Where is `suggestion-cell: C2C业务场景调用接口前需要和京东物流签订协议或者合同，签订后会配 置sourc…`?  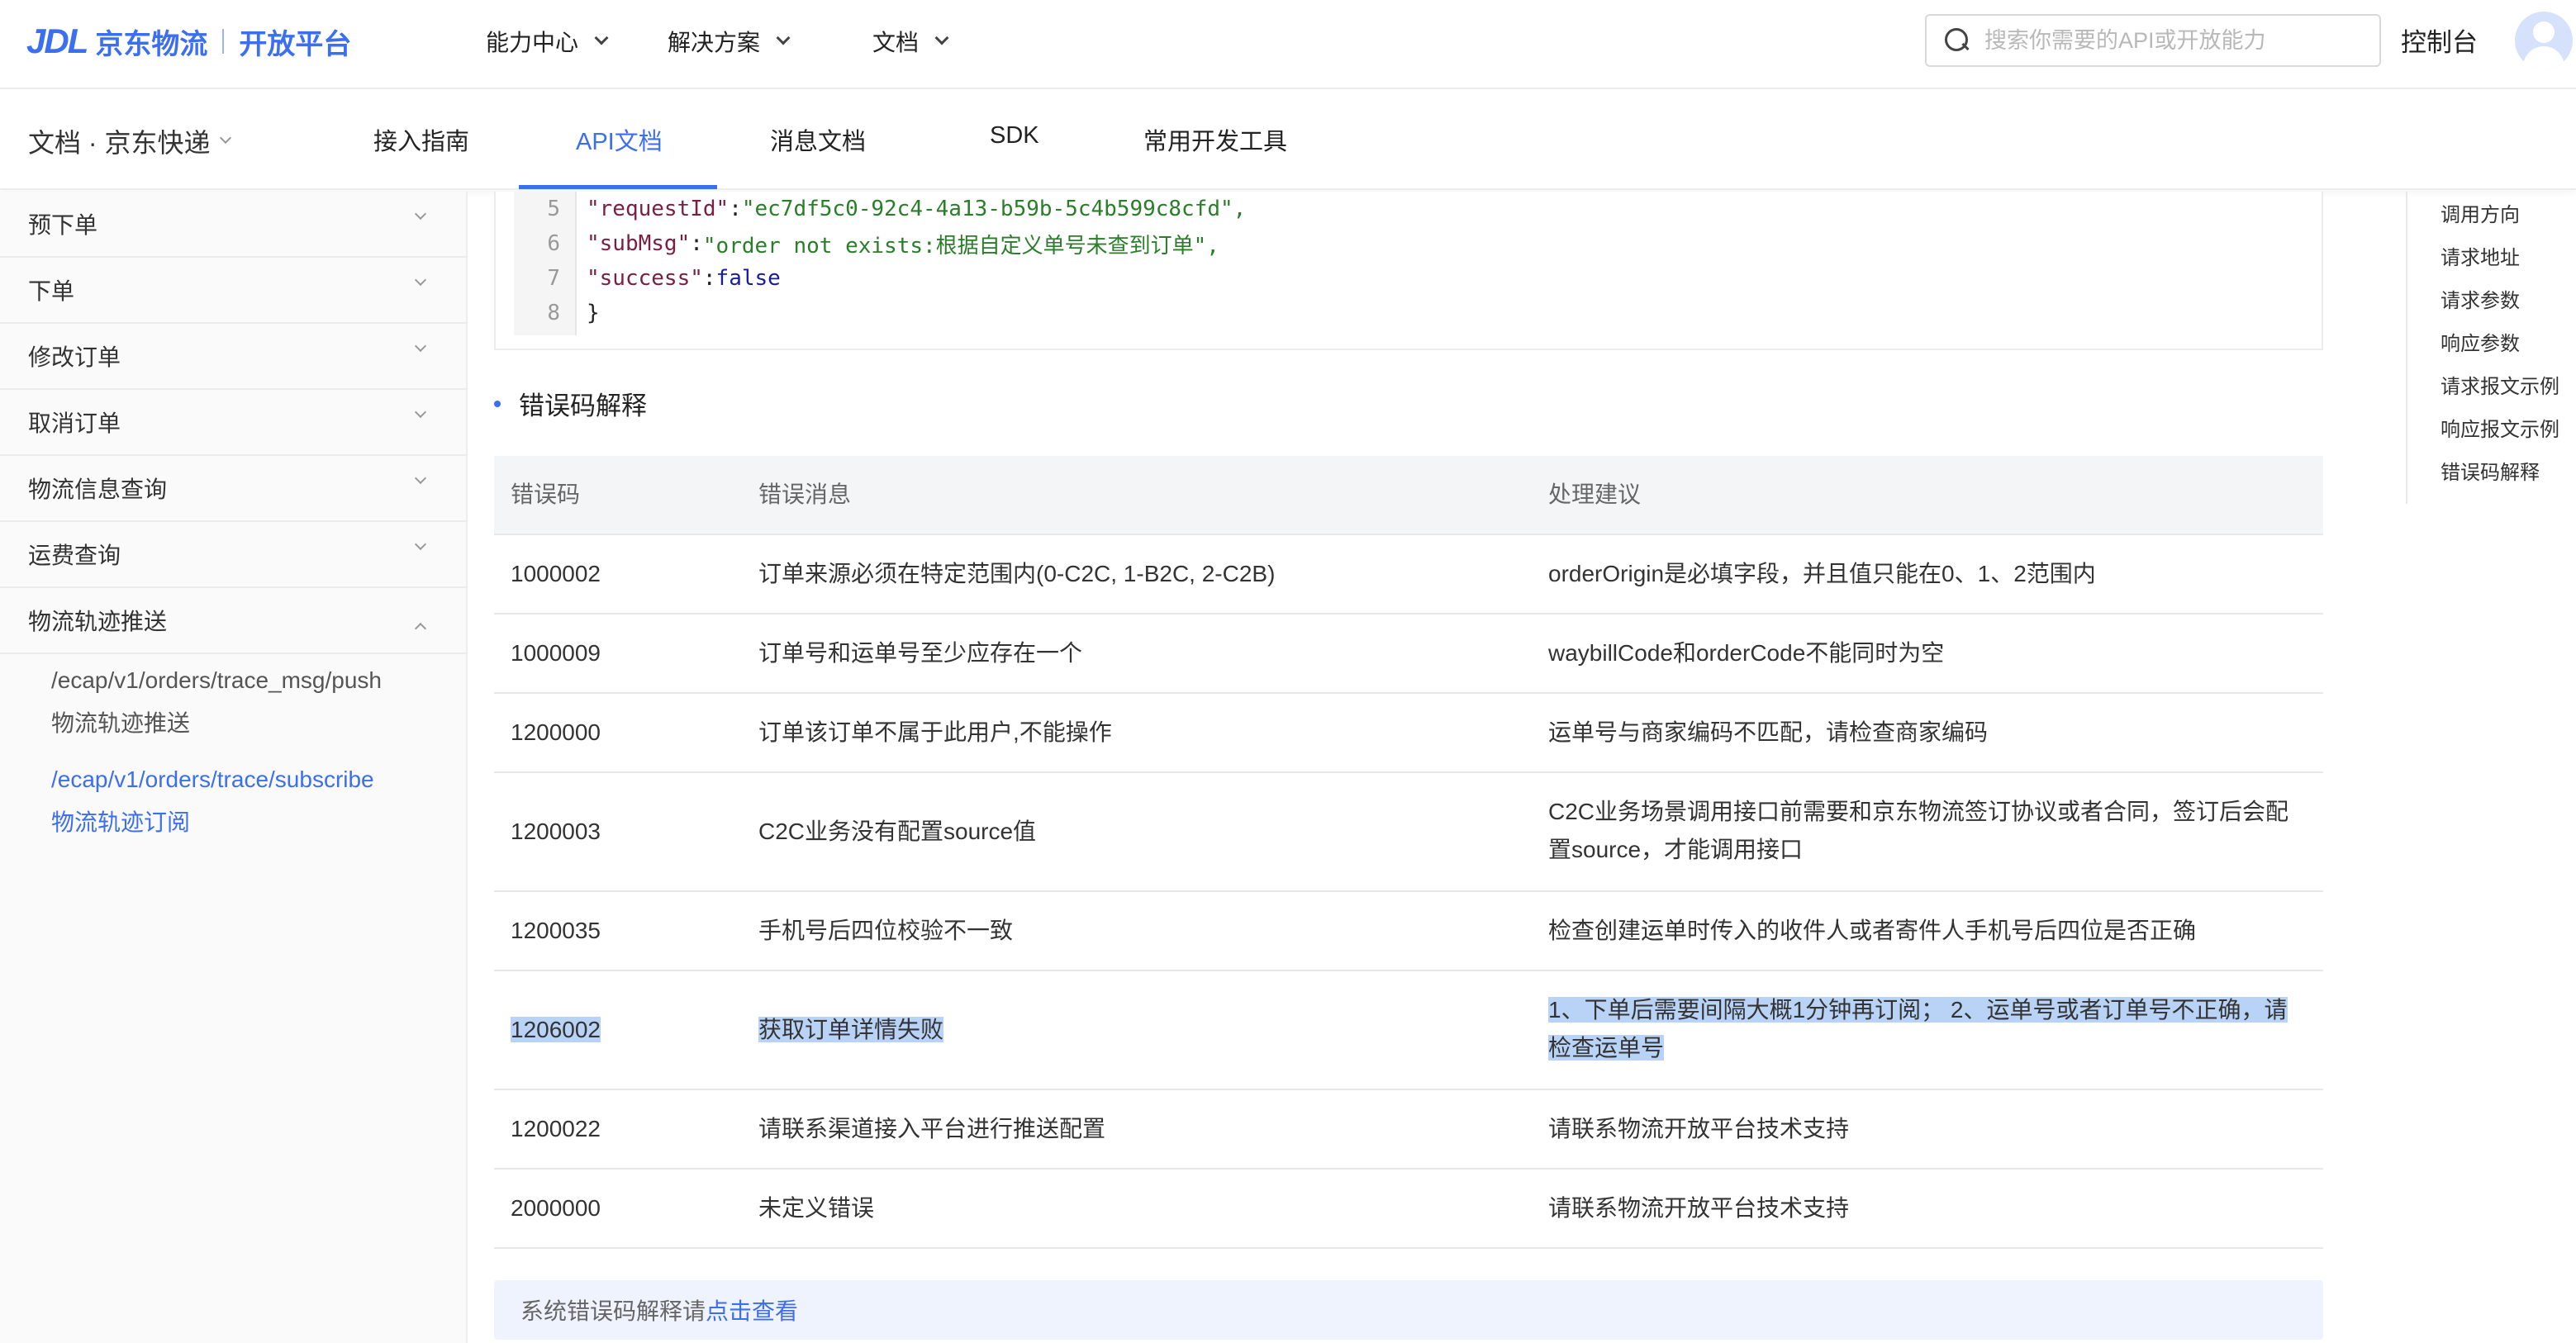
suggestion-cell: C2C业务场景调用接口前需要和京东物流签订协议或者合同，签订后会配 置sourc… is located at coordinates (1928, 831).